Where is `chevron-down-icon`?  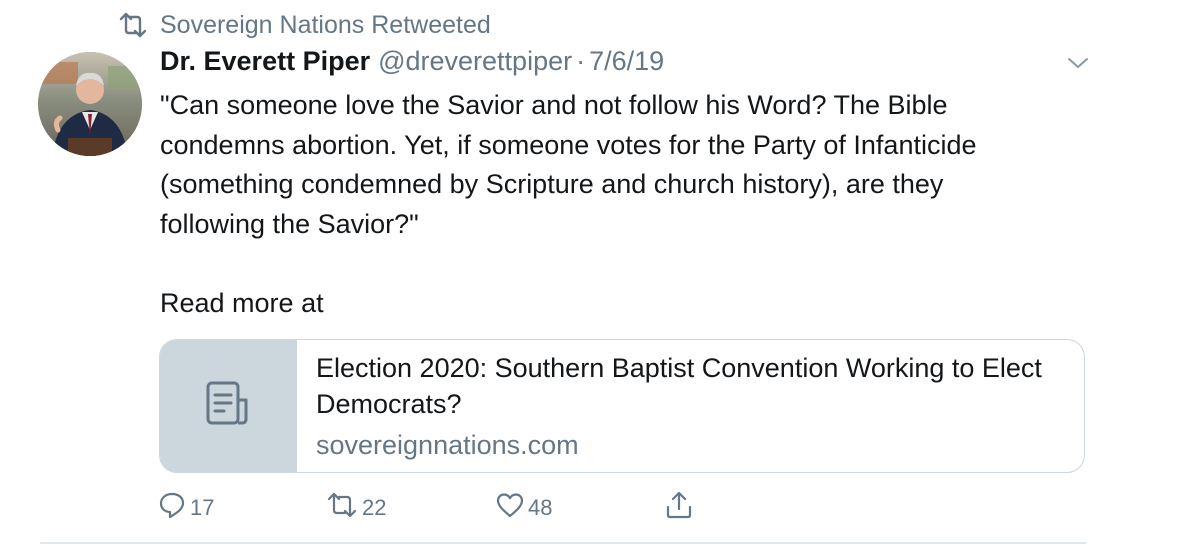
chevron-down-icon is located at coordinates (1078, 63).